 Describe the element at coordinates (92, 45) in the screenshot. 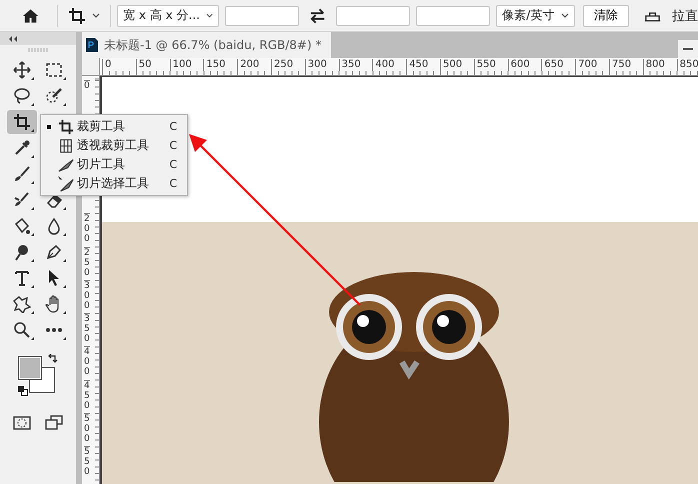

I see `ps-file-icon` at that location.